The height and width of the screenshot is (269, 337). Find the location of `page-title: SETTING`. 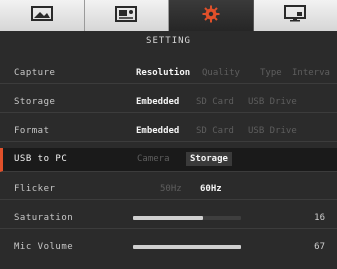

page-title: SETTING is located at coordinates (168, 41).